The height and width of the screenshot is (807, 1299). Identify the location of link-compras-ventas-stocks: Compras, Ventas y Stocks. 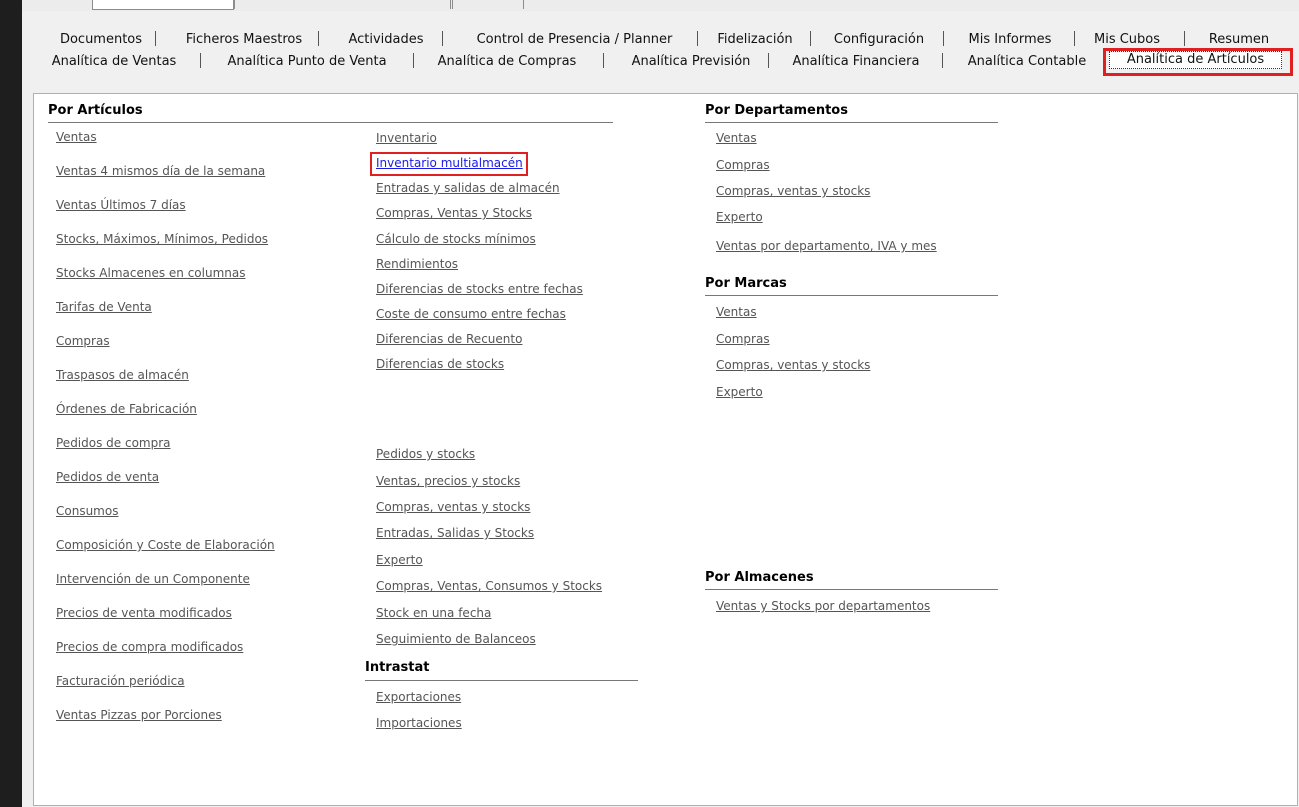
(454, 213).